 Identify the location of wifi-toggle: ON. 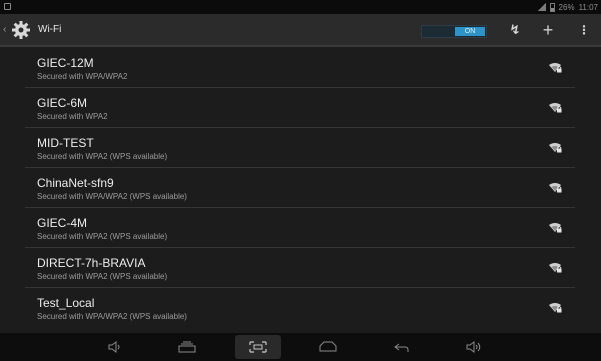
(454, 31).